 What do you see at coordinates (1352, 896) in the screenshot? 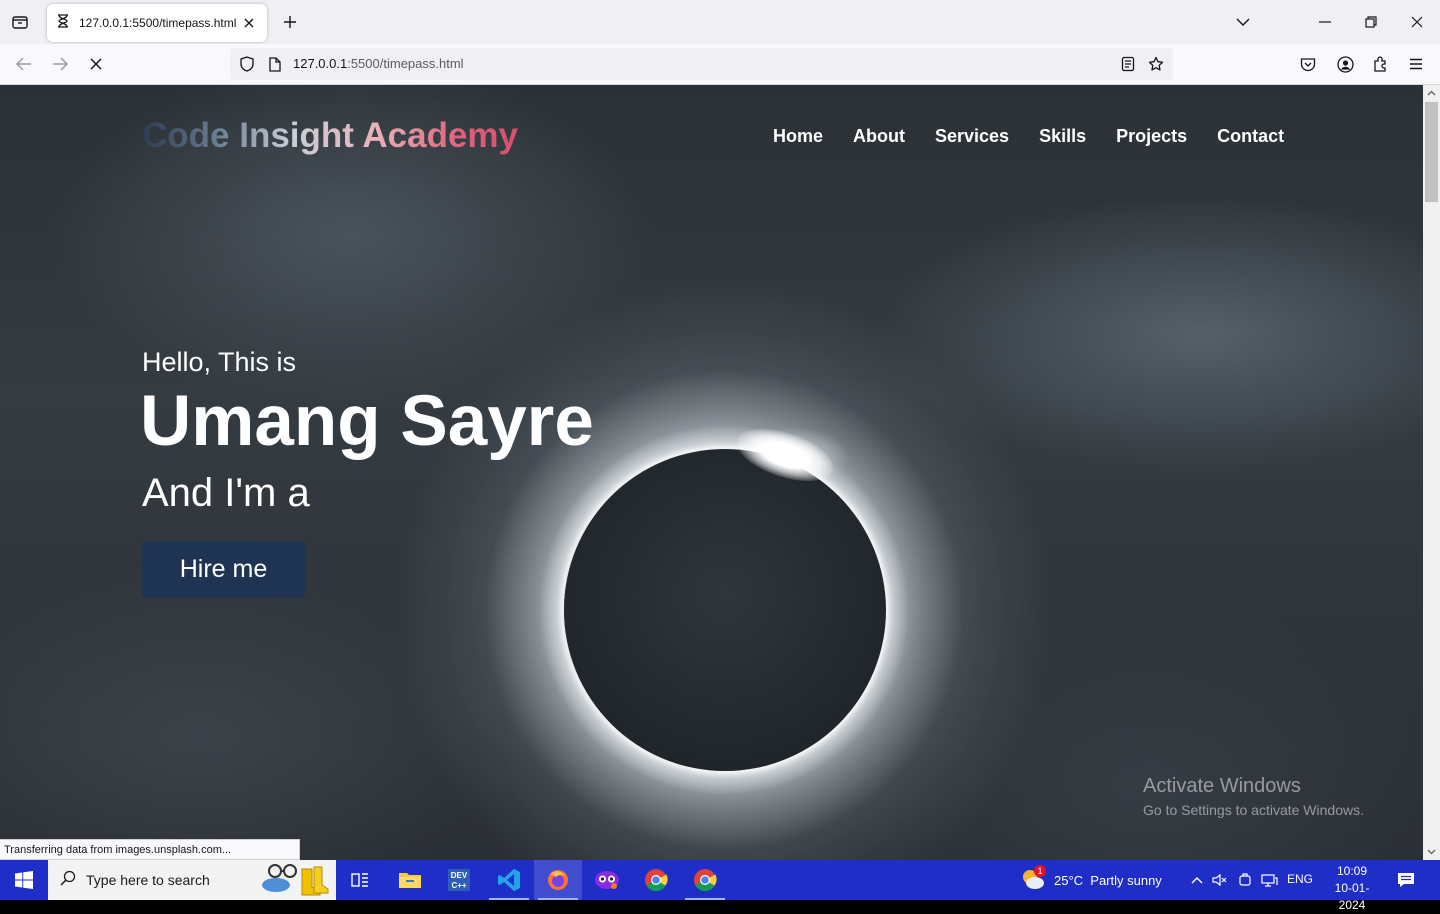
I see `clock-date: 10-01-2024` at bounding box center [1352, 896].